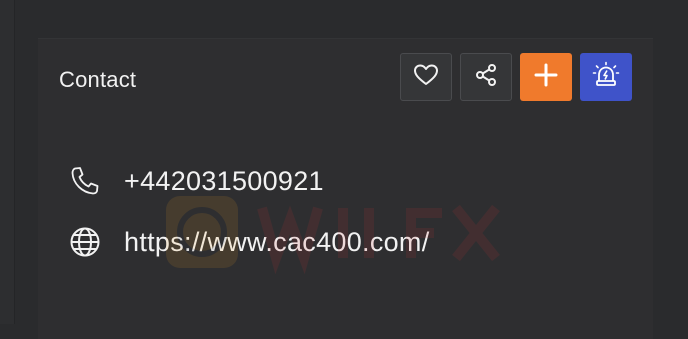 The height and width of the screenshot is (339, 688). I want to click on card-title: Contact, so click(98, 79).